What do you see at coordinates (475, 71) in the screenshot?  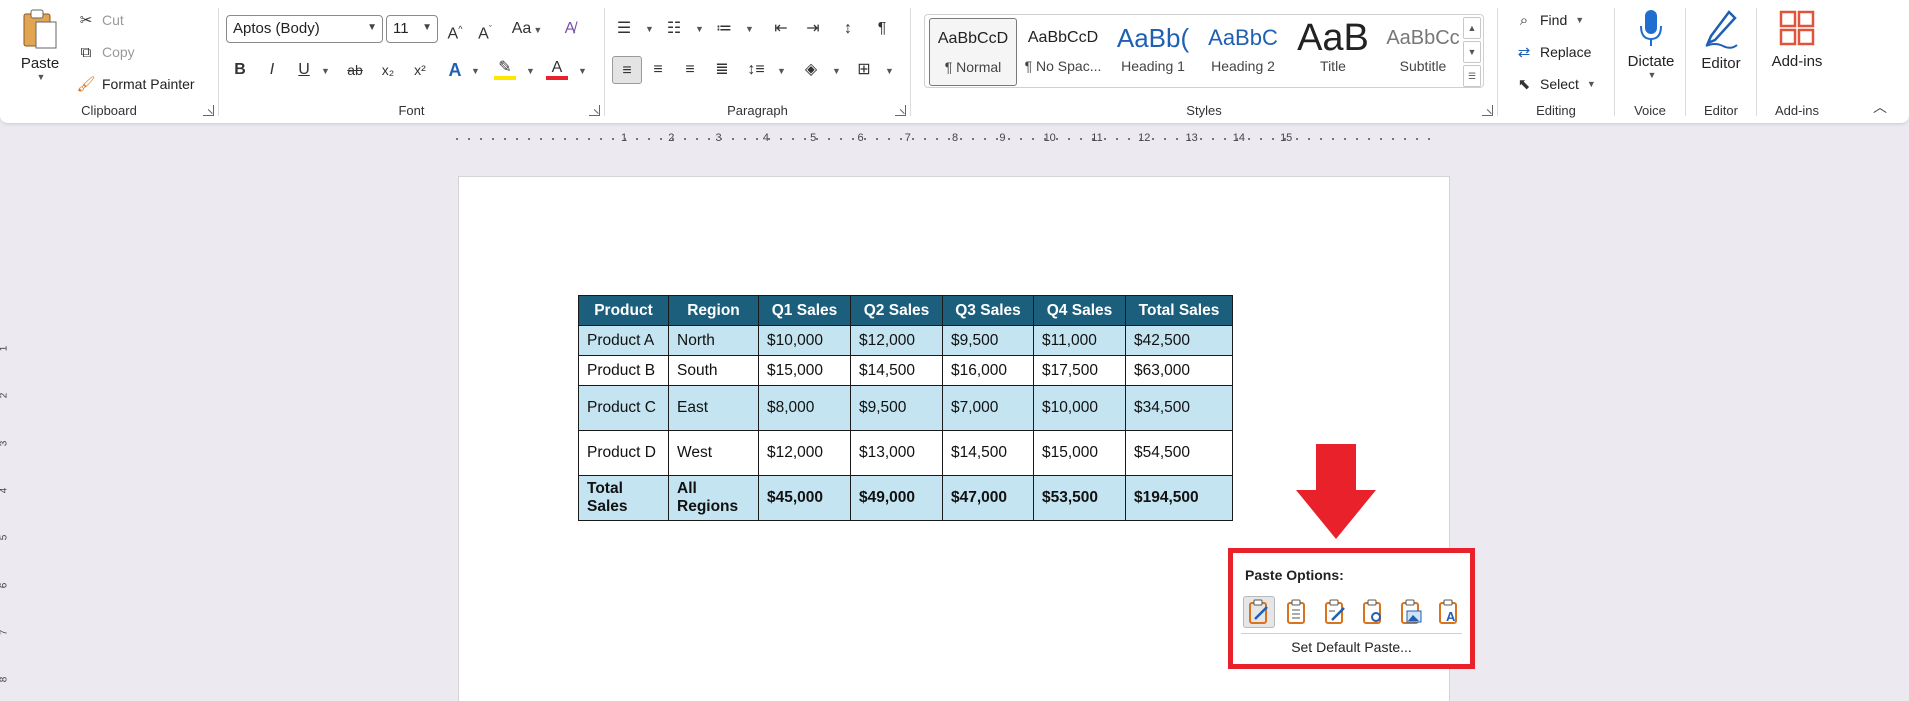 I see `text-effects-dropdown-icon: ▼` at bounding box center [475, 71].